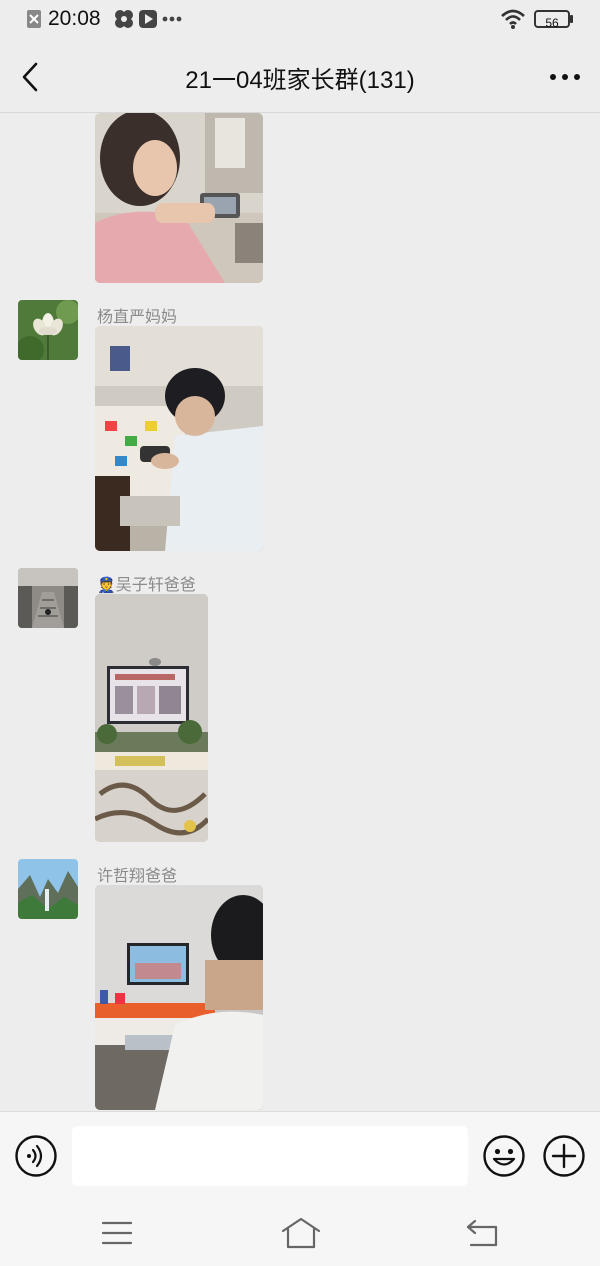 The image size is (600, 1266). I want to click on battery-level: 56, so click(552, 23).